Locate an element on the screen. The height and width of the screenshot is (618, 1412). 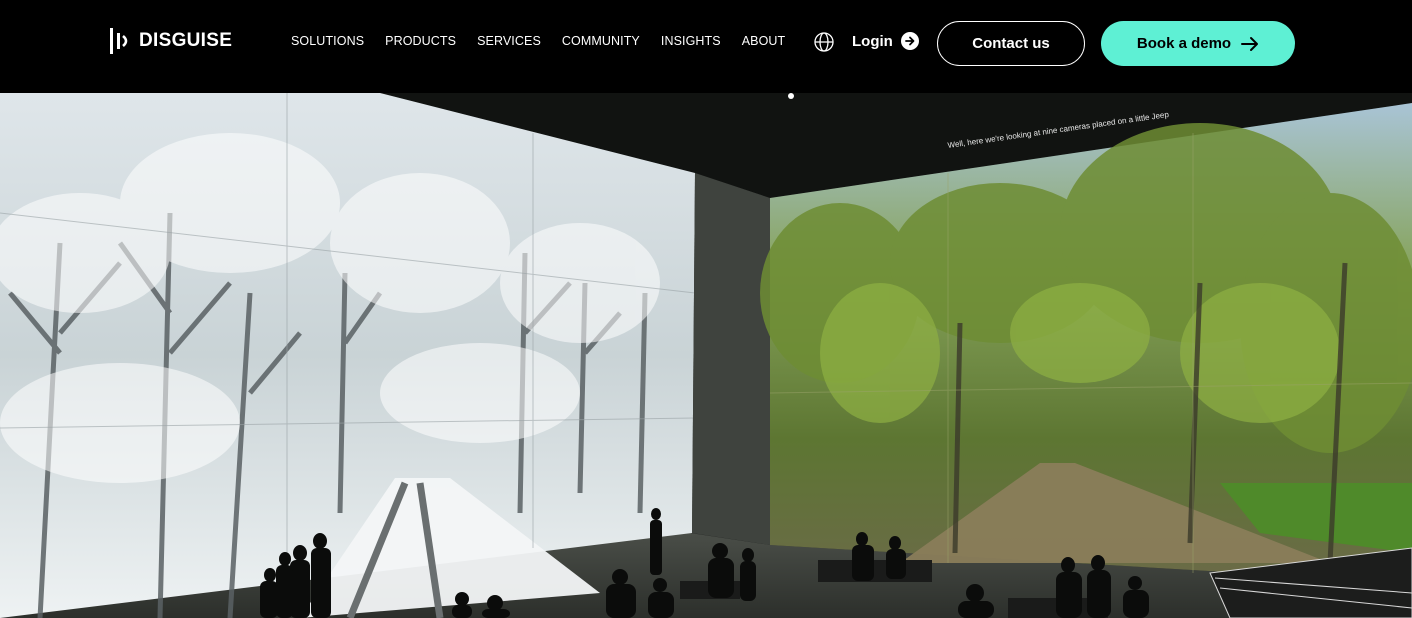
contact-us-label: Contact us is located at coordinates (1011, 43).